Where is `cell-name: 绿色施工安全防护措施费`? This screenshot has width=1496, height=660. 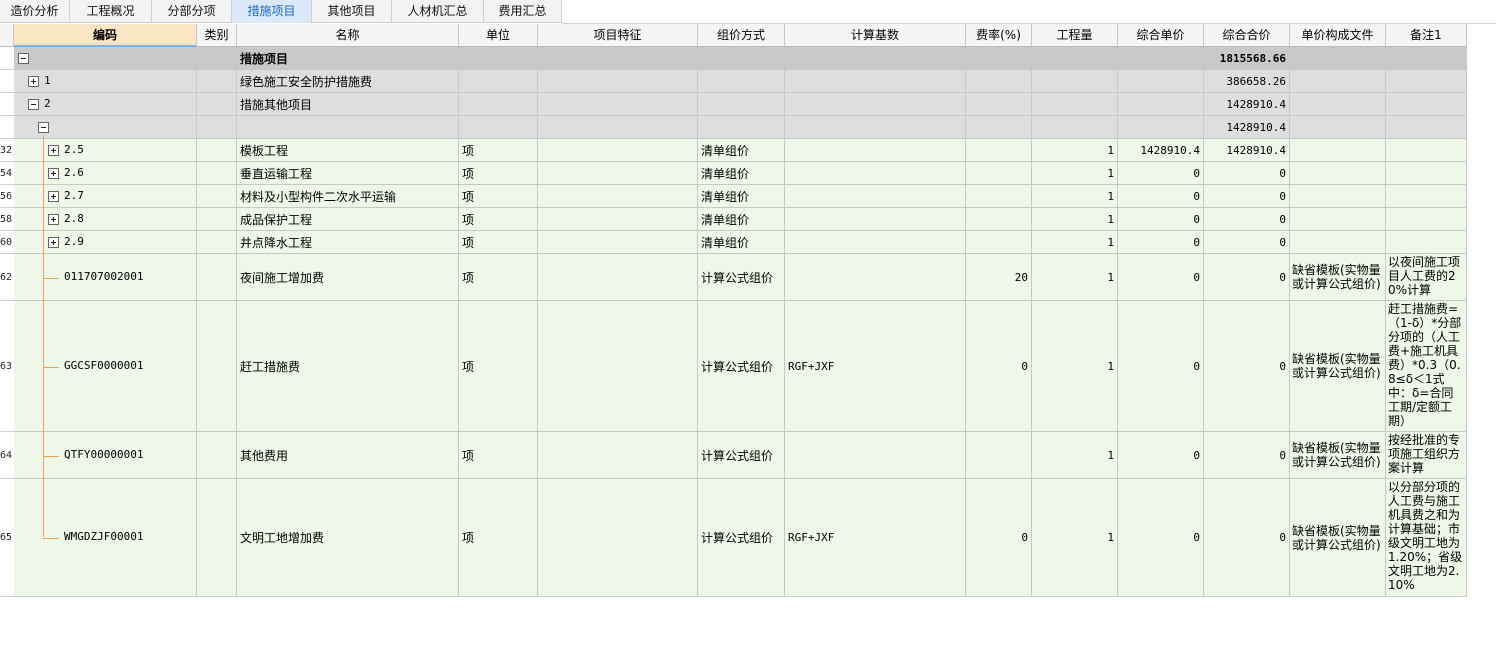 cell-name: 绿色施工安全防护措施费 is located at coordinates (348, 81).